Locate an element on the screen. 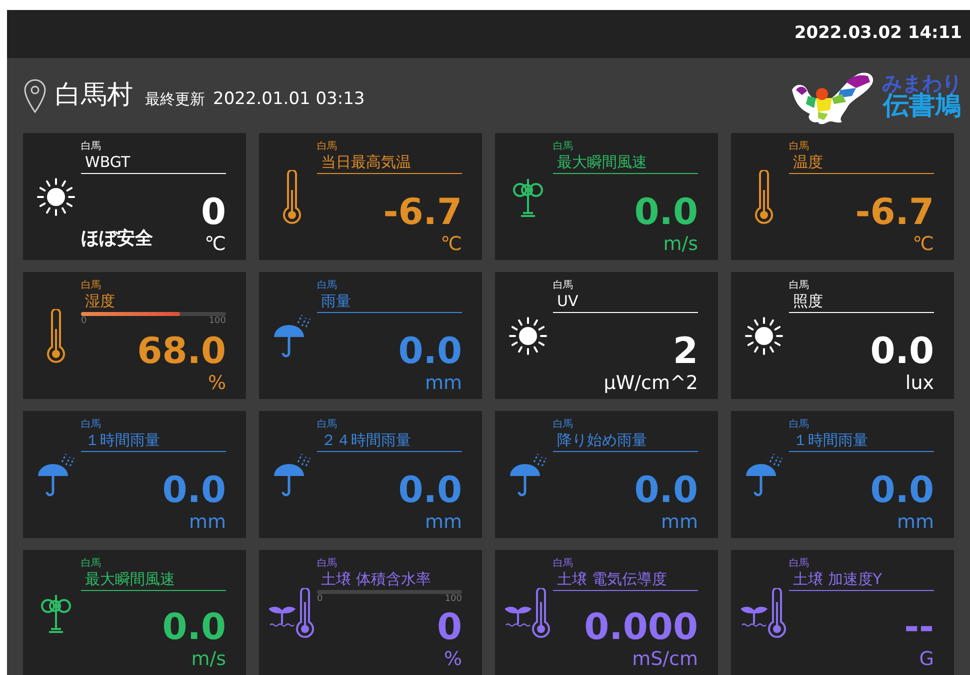 This screenshot has width=970, height=675. unit-label: G is located at coordinates (926, 659).